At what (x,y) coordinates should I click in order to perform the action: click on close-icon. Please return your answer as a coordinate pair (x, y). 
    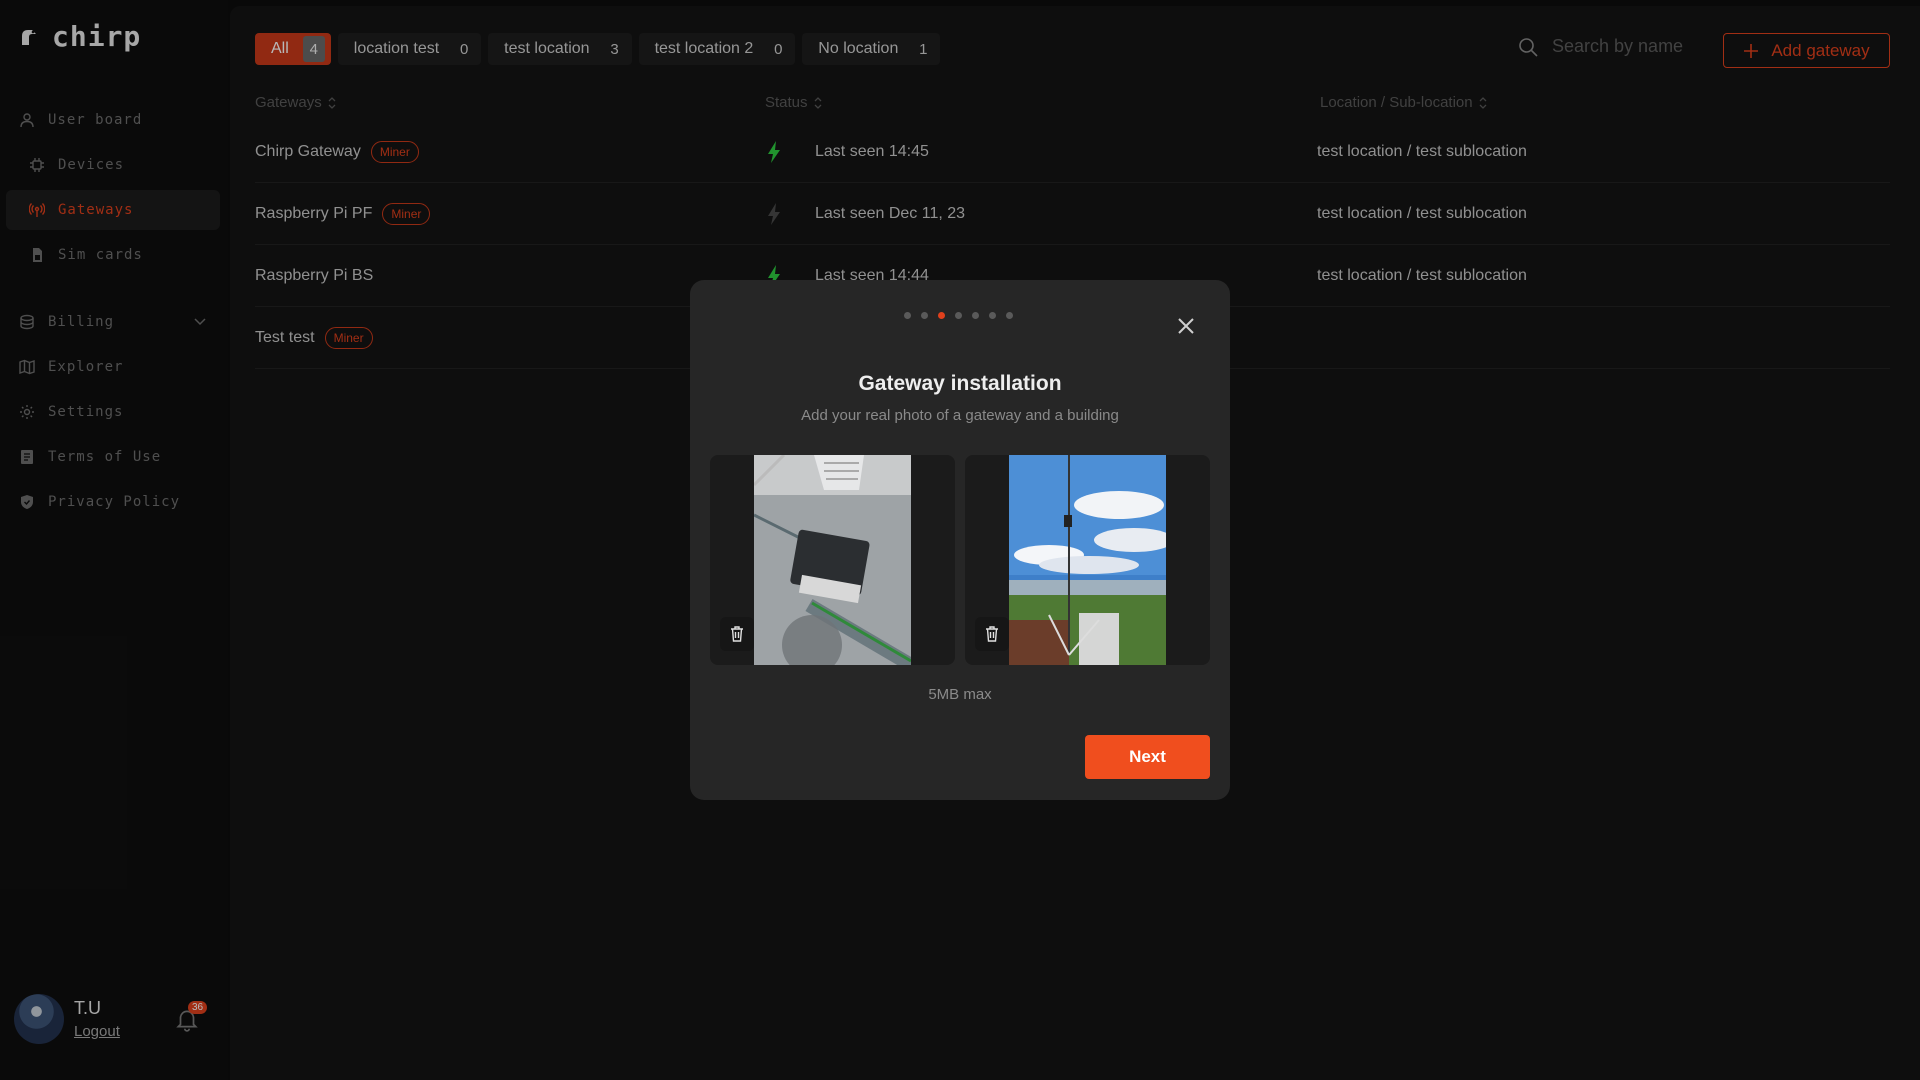
    Looking at the image, I should click on (1186, 326).